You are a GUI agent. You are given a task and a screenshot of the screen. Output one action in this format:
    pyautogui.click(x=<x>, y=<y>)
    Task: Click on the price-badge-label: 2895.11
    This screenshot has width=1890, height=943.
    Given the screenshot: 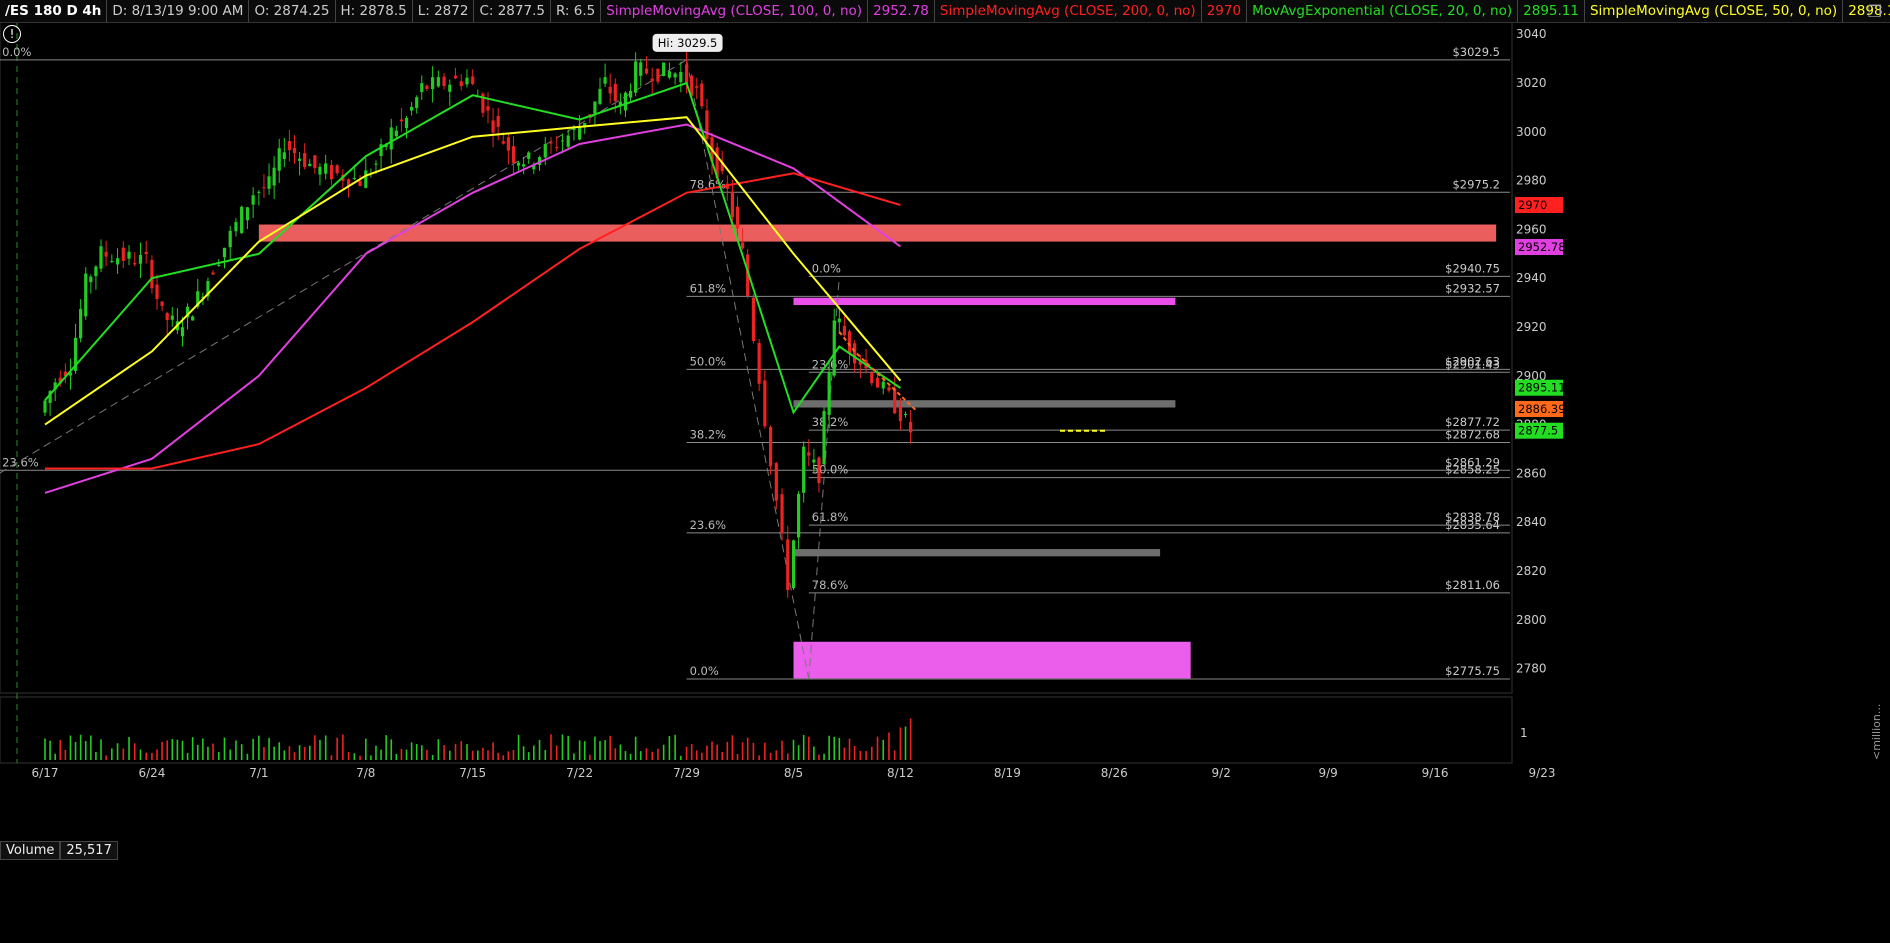 What is the action you would take?
    pyautogui.click(x=1542, y=388)
    